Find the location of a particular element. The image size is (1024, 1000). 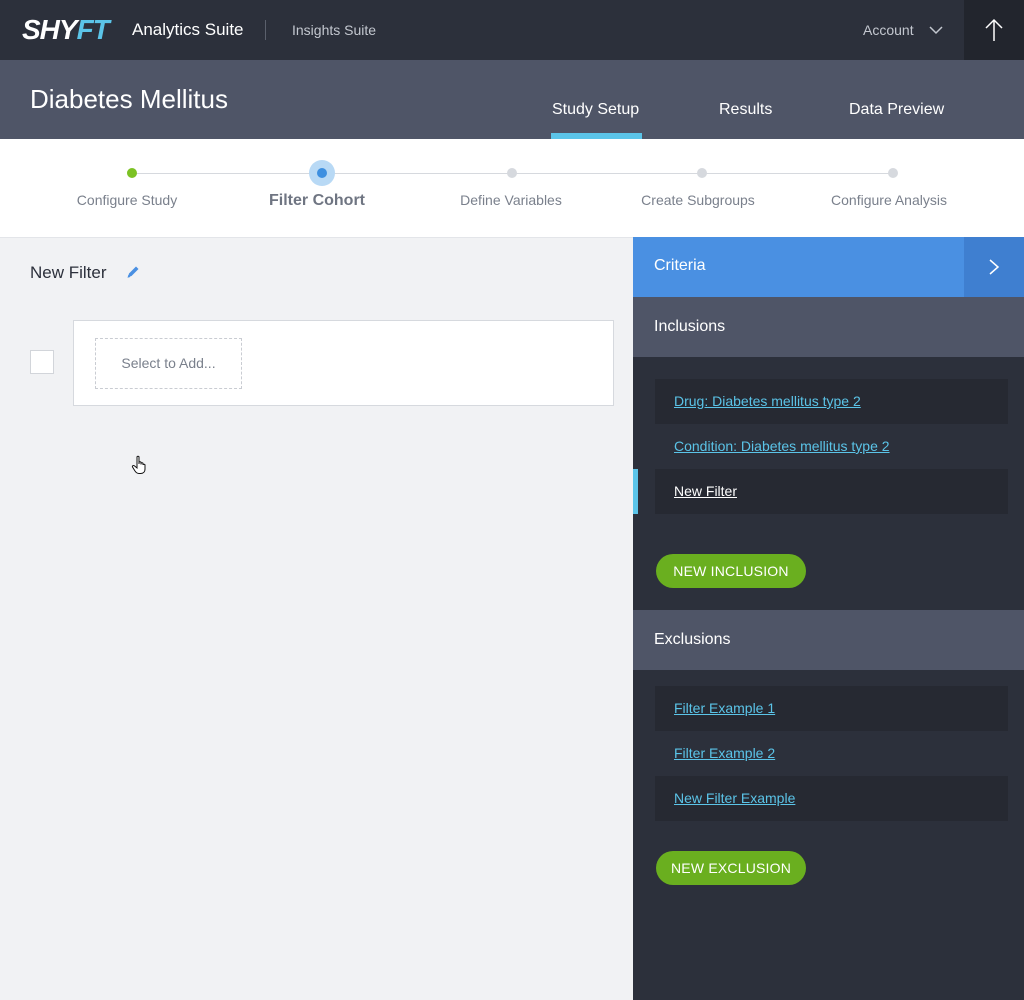

chevron-right-icon is located at coordinates (994, 267).